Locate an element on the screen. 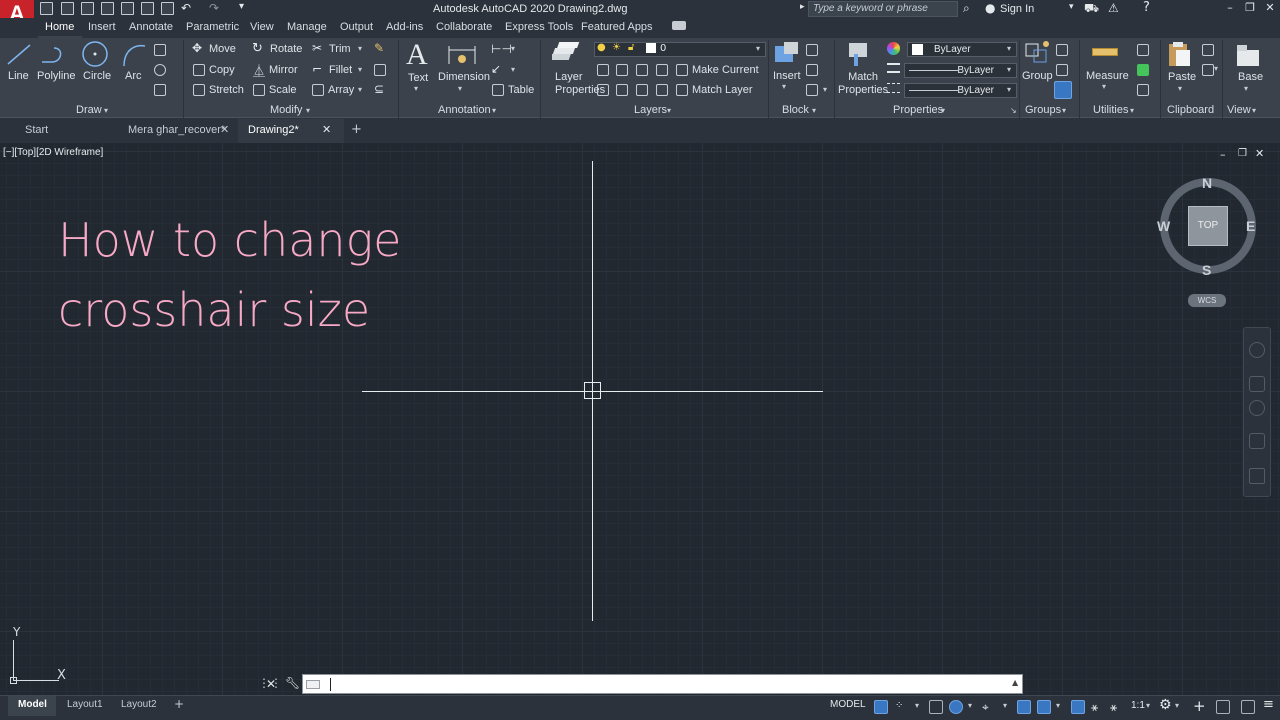  text-dropdown-icon: ▾ is located at coordinates (416, 88).